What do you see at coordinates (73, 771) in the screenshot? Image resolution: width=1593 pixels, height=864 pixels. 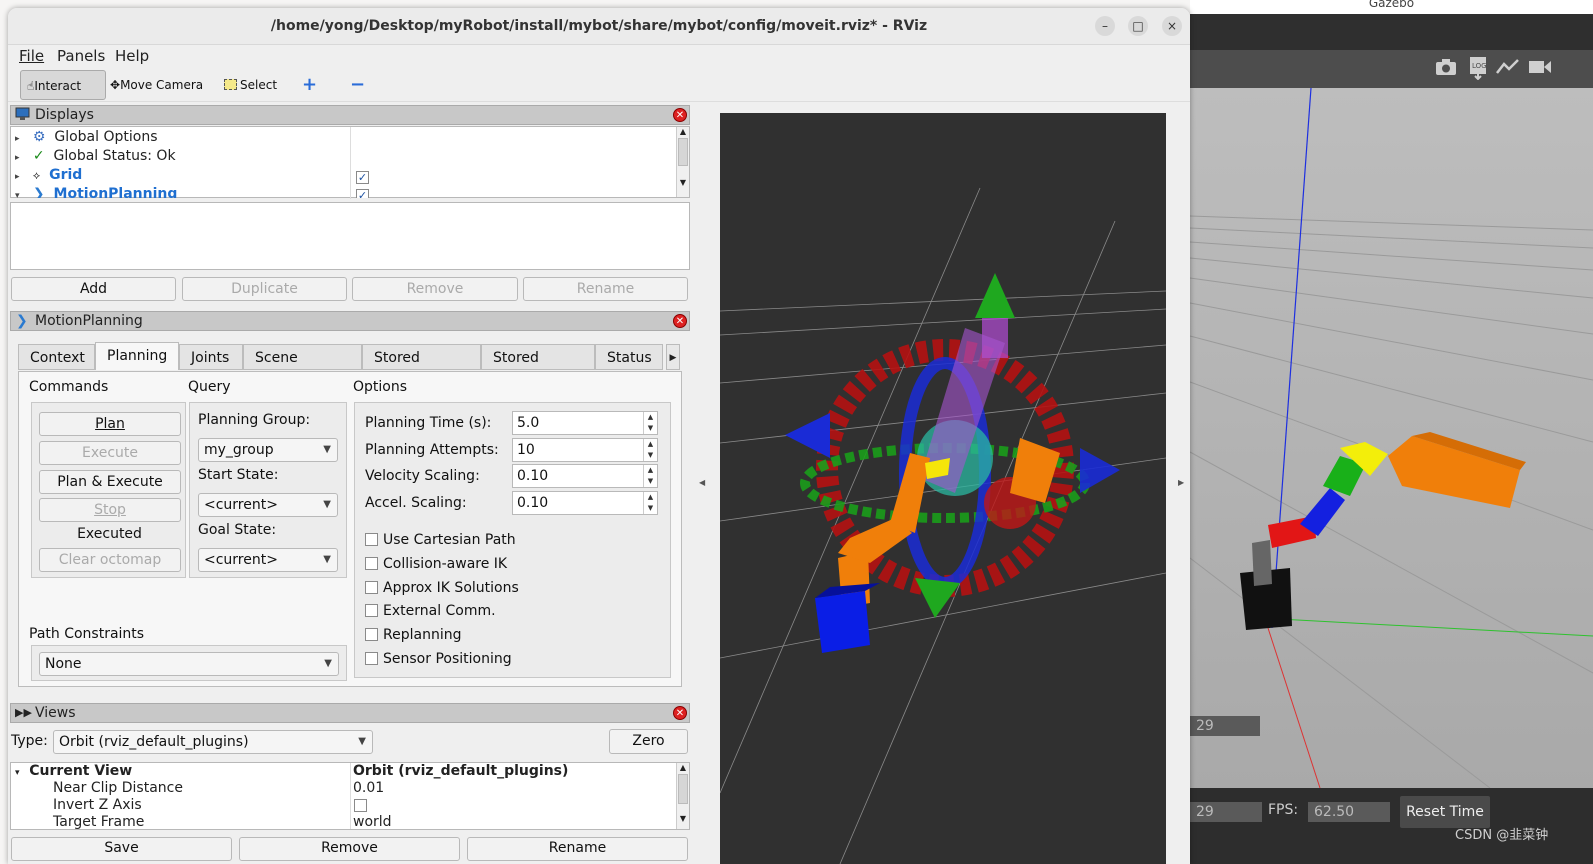 I see `current-view-row: ▾ Current View` at bounding box center [73, 771].